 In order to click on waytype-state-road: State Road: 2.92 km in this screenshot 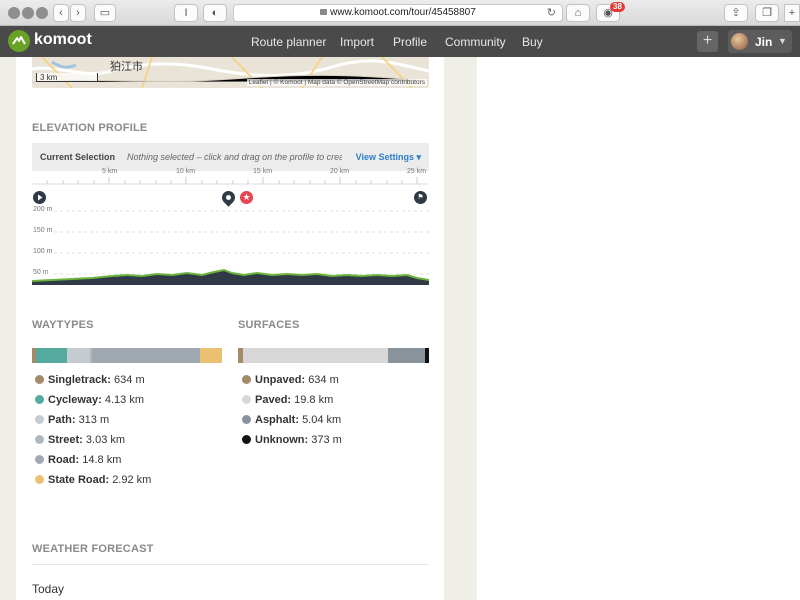, I will do `click(93, 480)`.